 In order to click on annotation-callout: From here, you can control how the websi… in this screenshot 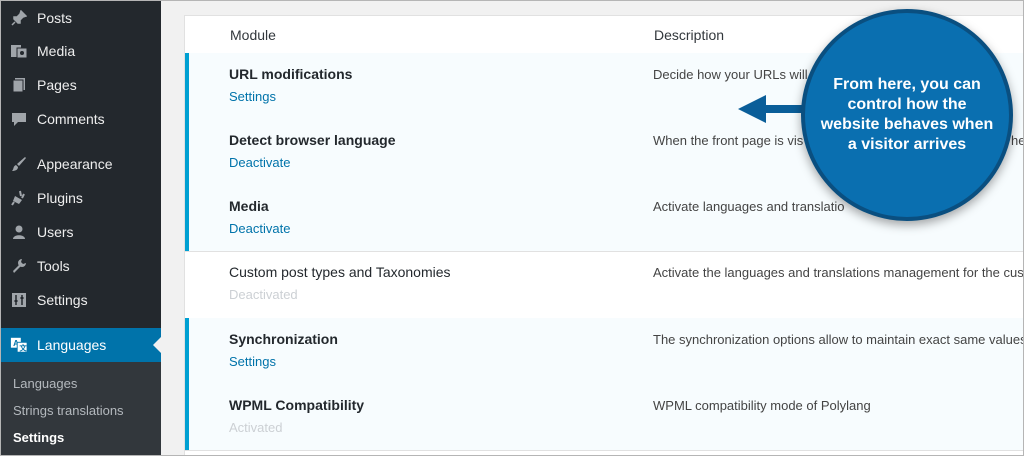, I will do `click(907, 115)`.